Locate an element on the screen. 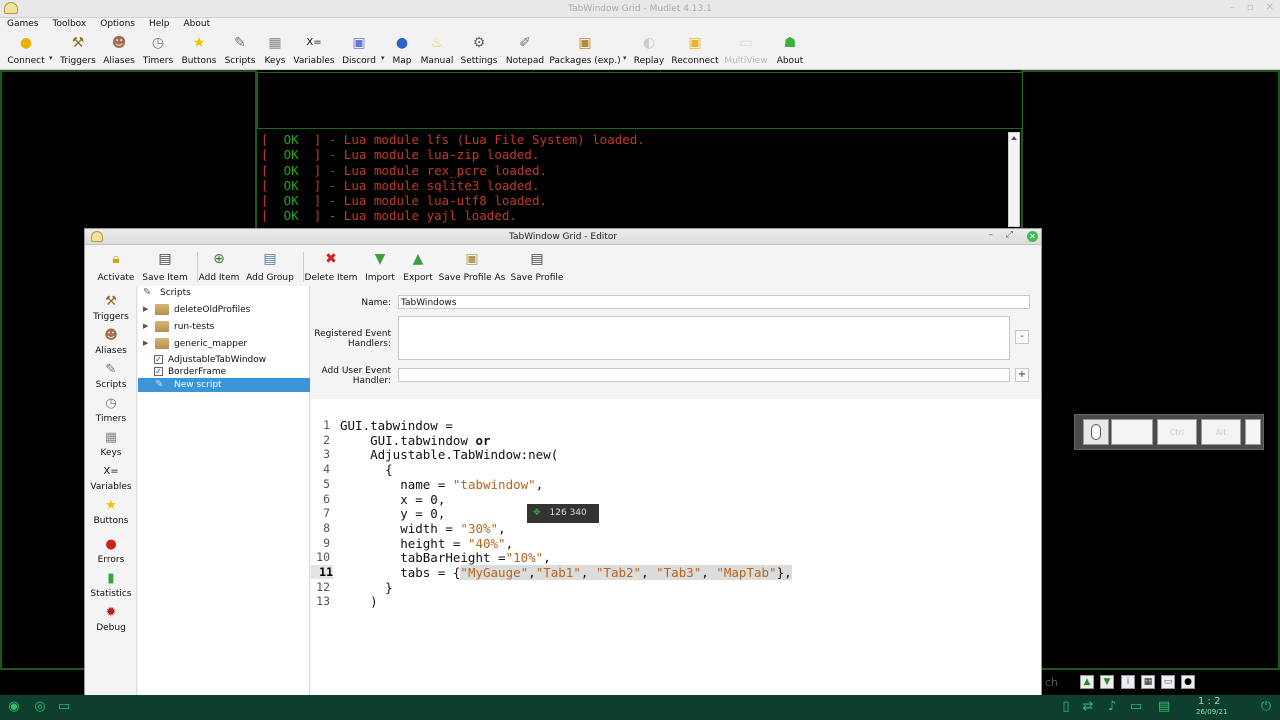  menu-help: Help is located at coordinates (159, 25).